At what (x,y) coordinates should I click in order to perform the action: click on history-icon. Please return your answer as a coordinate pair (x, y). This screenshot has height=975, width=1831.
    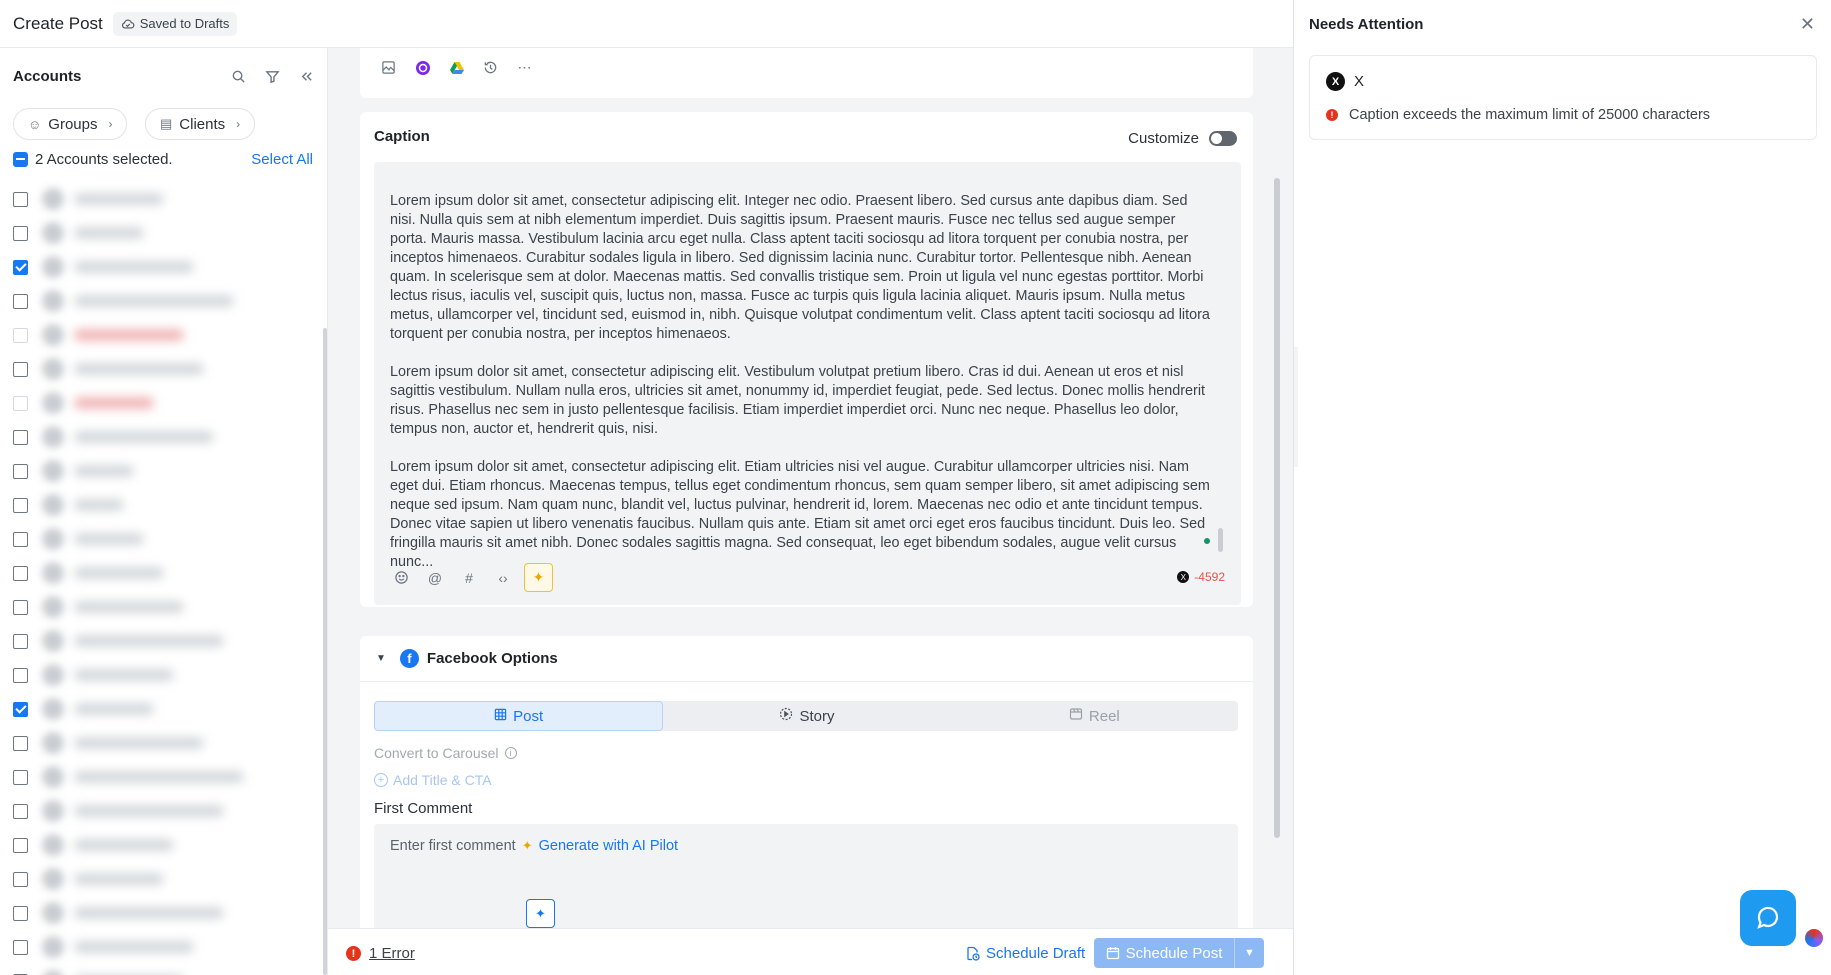
    Looking at the image, I should click on (490, 67).